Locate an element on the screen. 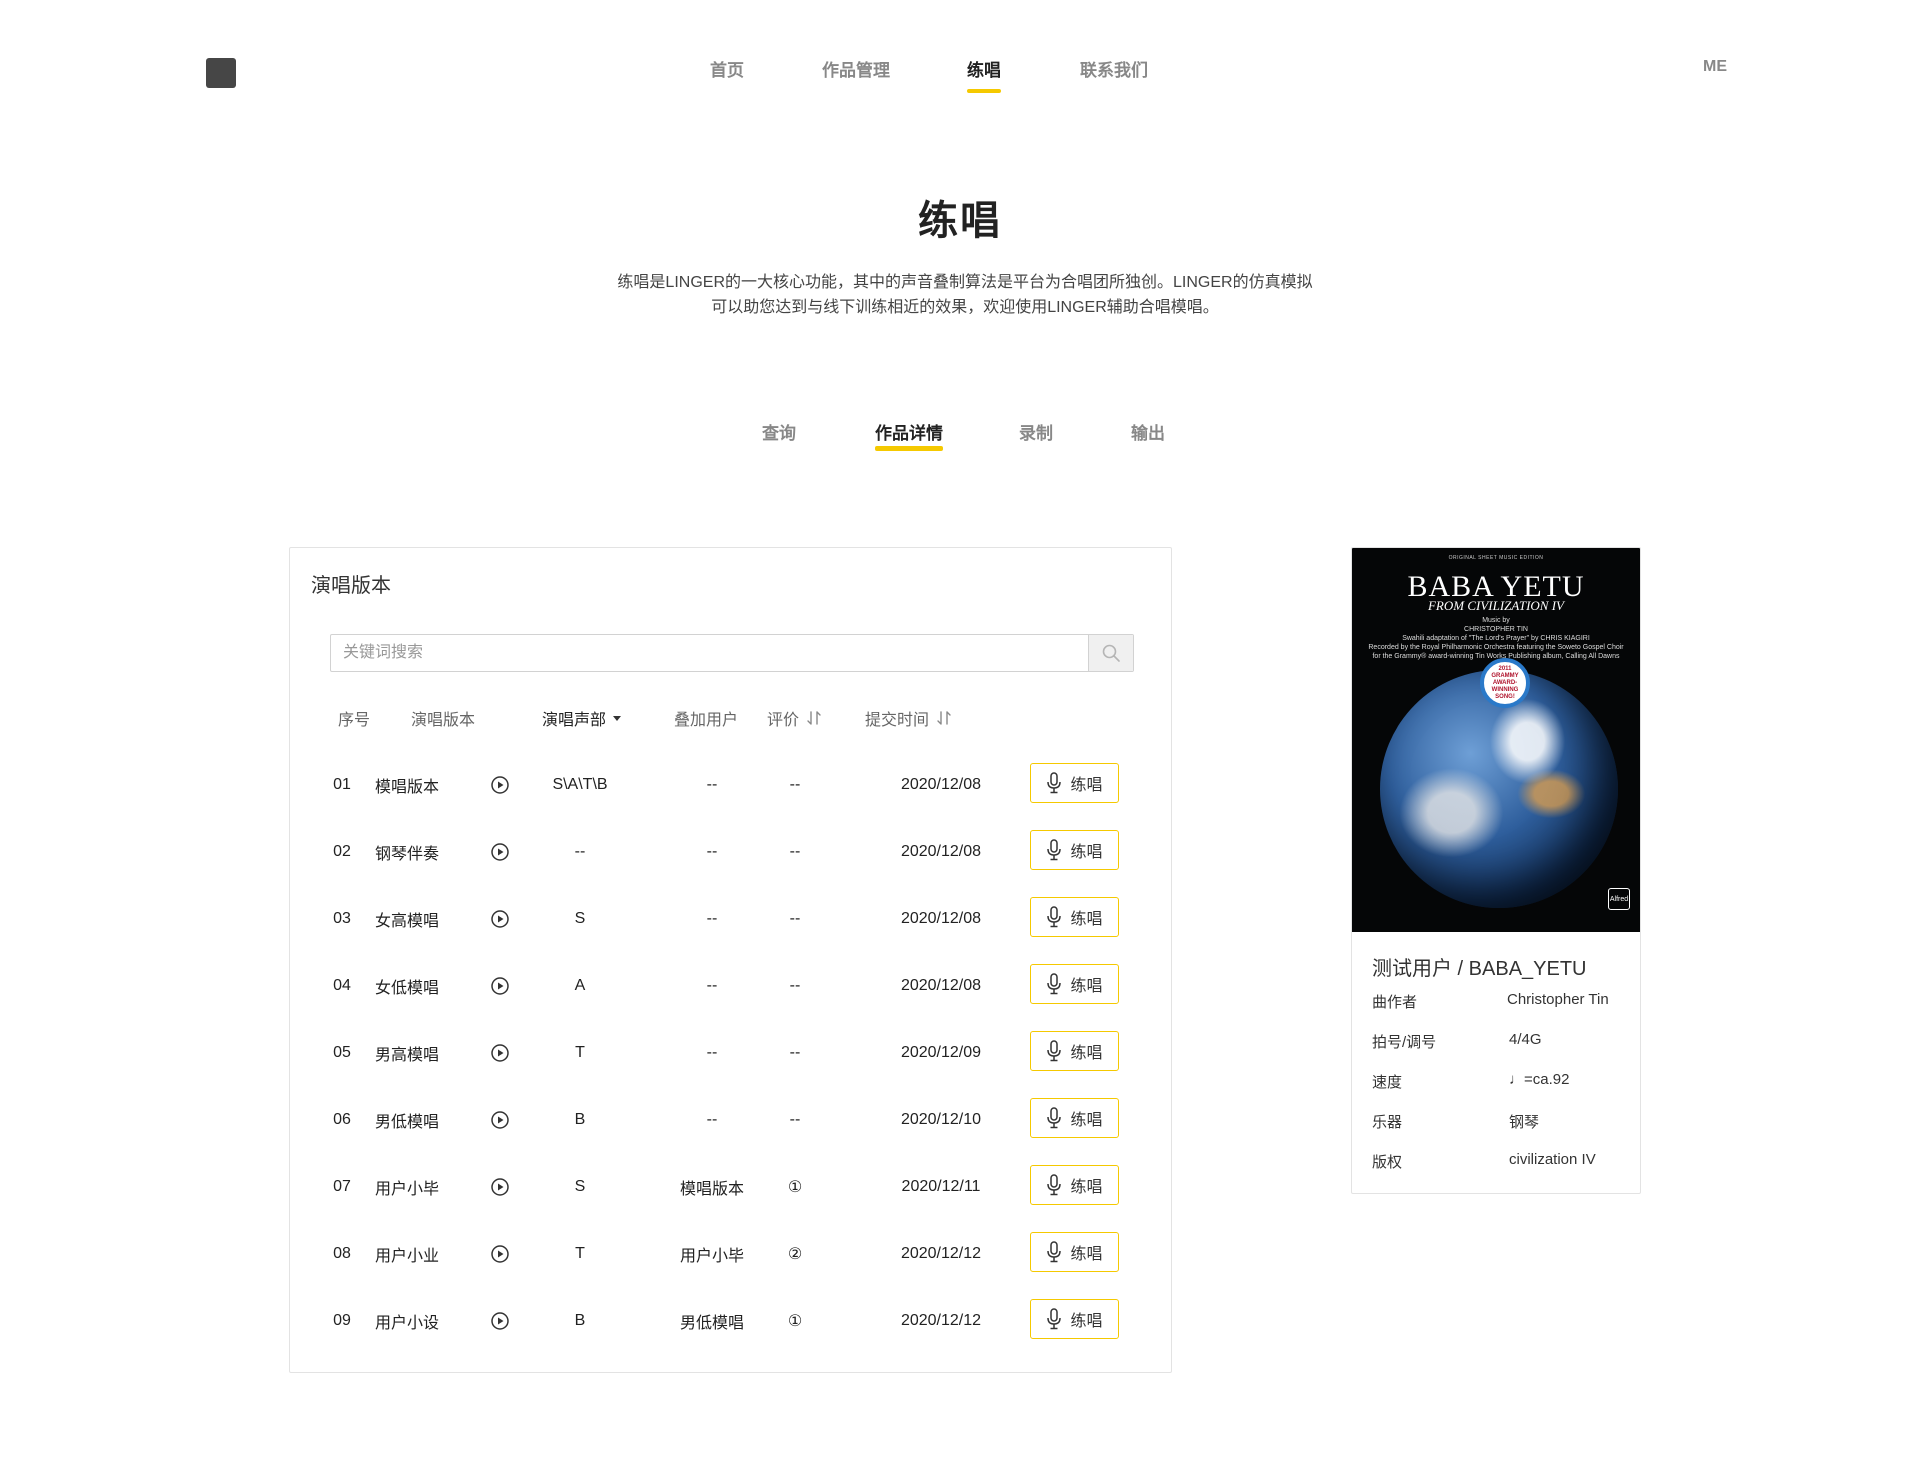  top-nav: 首页 作品管理 练唱 联系我们 is located at coordinates (960, 76).